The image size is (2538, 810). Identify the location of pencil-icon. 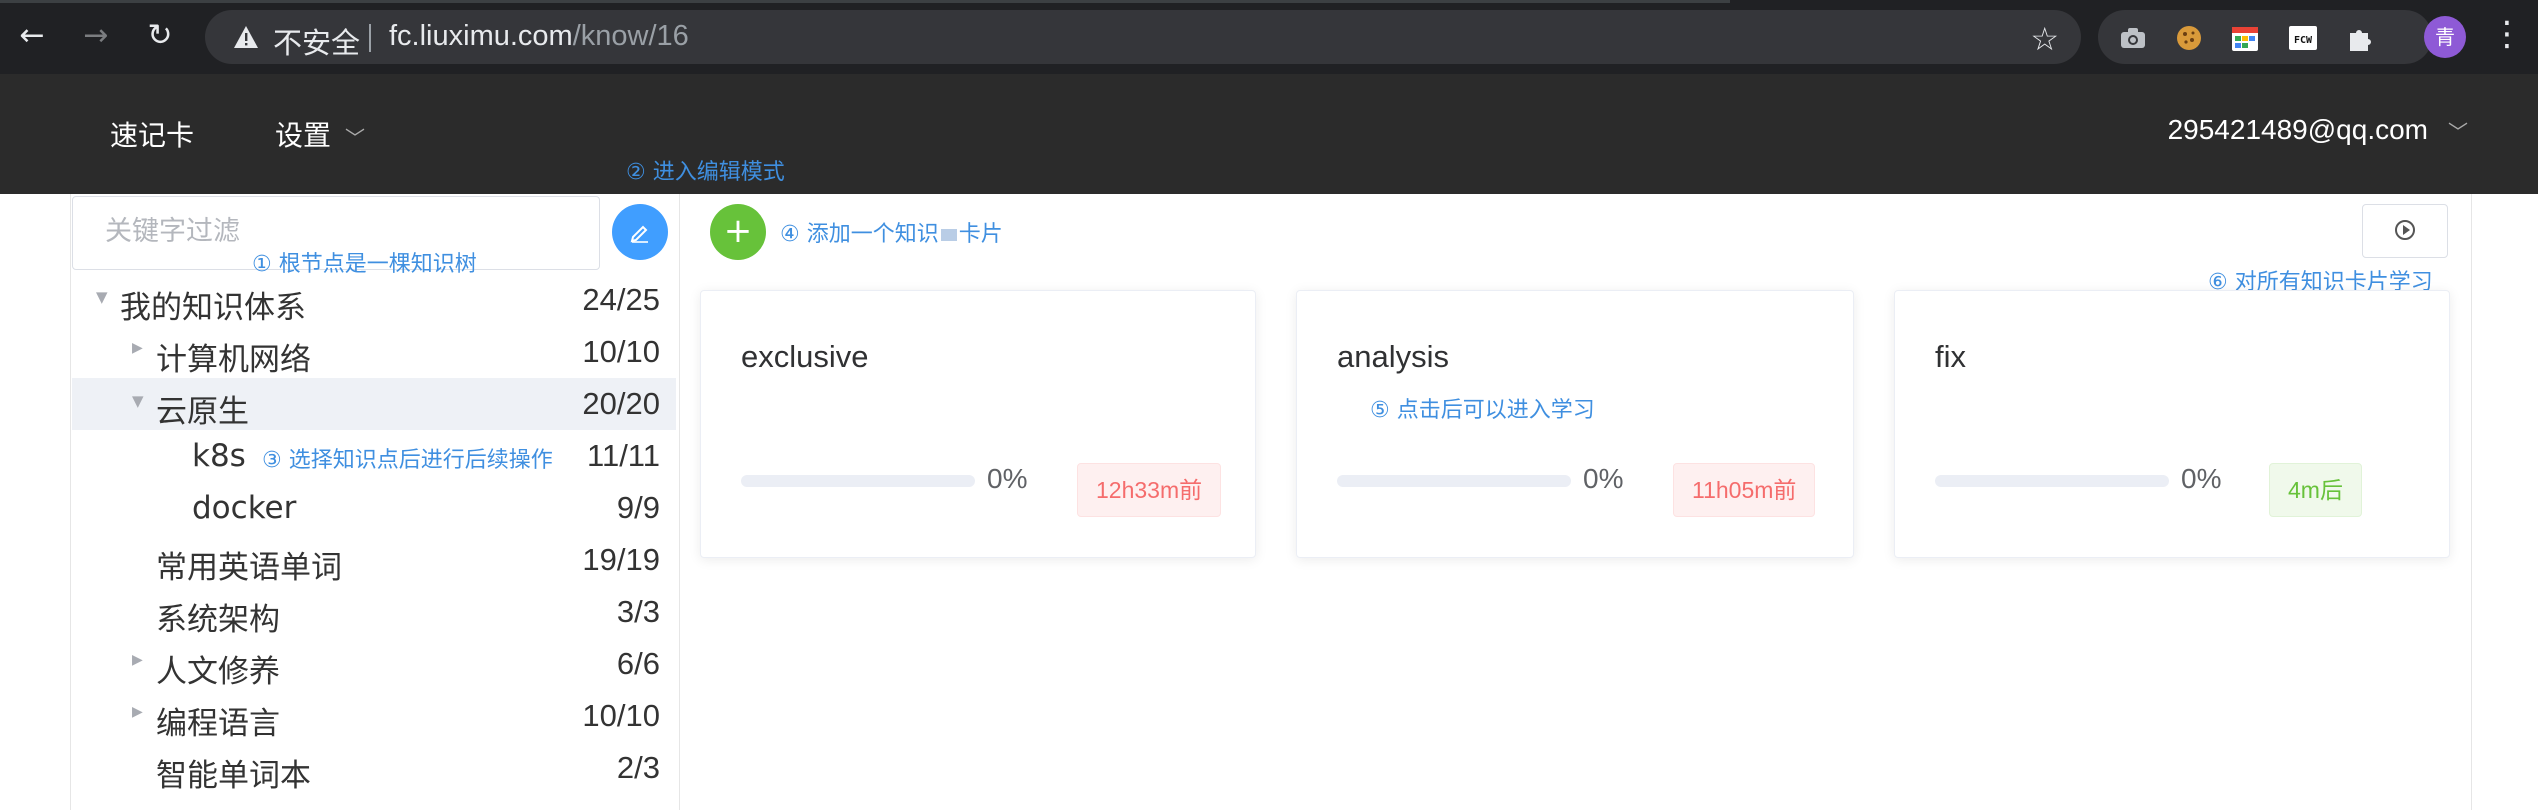
(639, 234).